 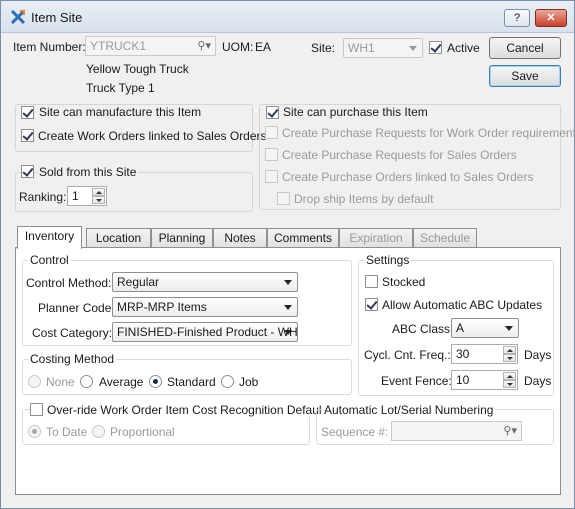 What do you see at coordinates (371, 304) in the screenshot?
I see `abc-updates-checkbox` at bounding box center [371, 304].